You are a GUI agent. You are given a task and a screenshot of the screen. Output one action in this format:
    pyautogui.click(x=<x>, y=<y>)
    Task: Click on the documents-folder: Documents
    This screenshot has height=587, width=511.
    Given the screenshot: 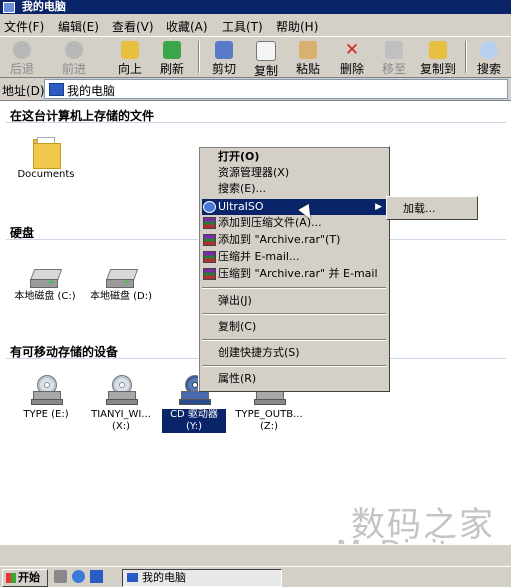 What is the action you would take?
    pyautogui.click(x=46, y=159)
    